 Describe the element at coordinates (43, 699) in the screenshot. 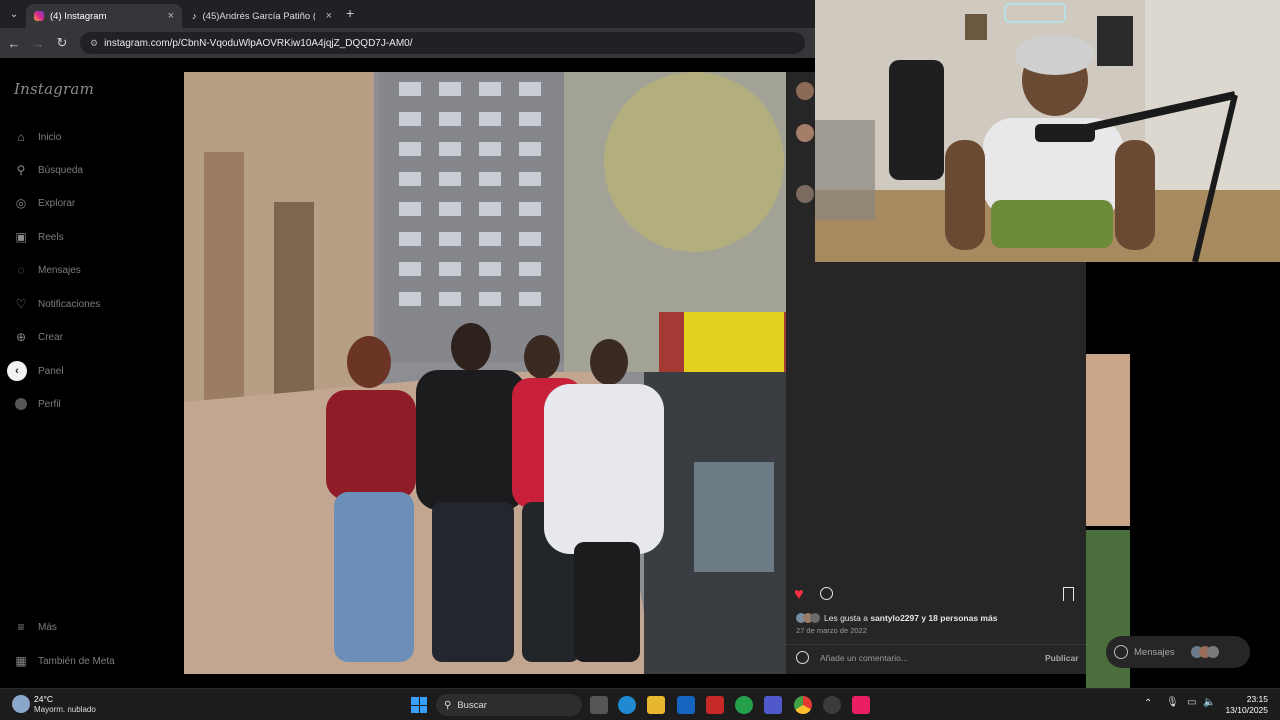

I see `weather-temp: 24°C` at that location.